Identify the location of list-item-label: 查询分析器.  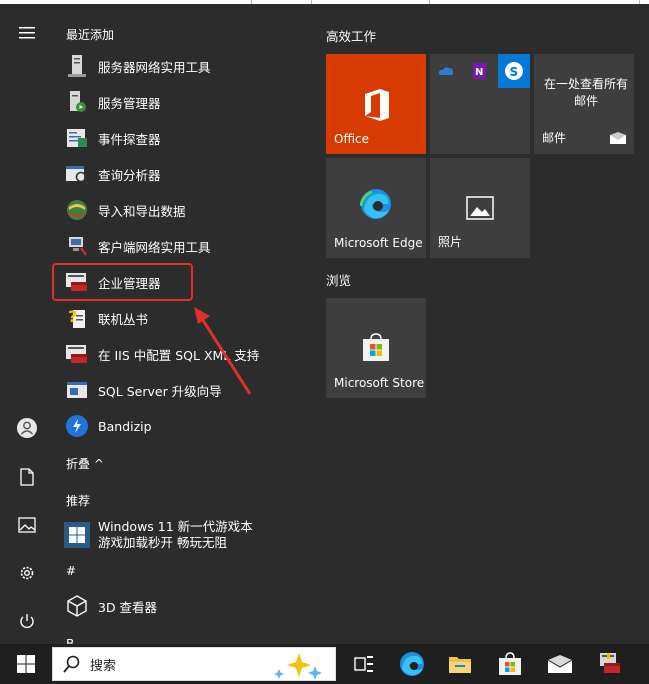
(129, 175).